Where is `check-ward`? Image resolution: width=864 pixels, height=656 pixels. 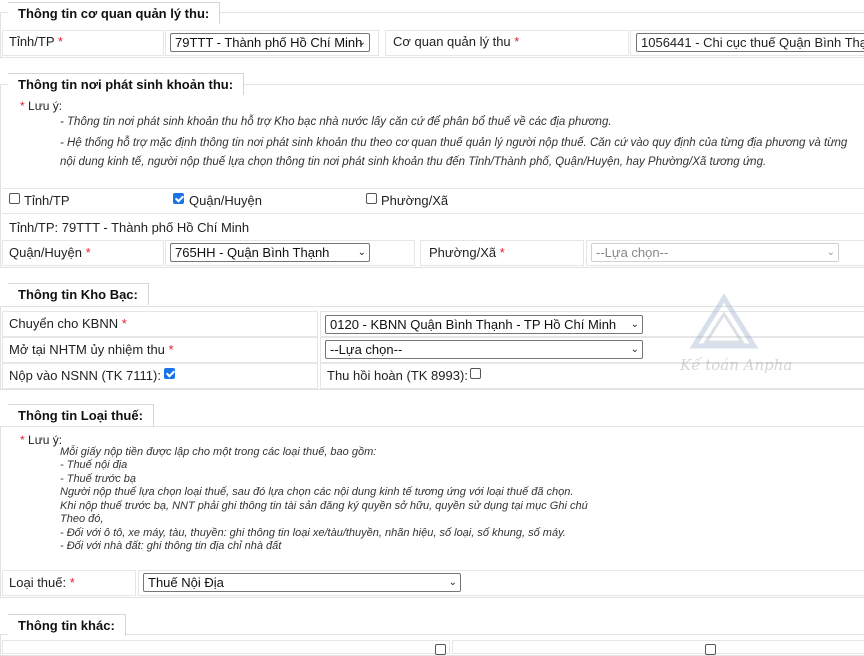
check-ward is located at coordinates (371, 198).